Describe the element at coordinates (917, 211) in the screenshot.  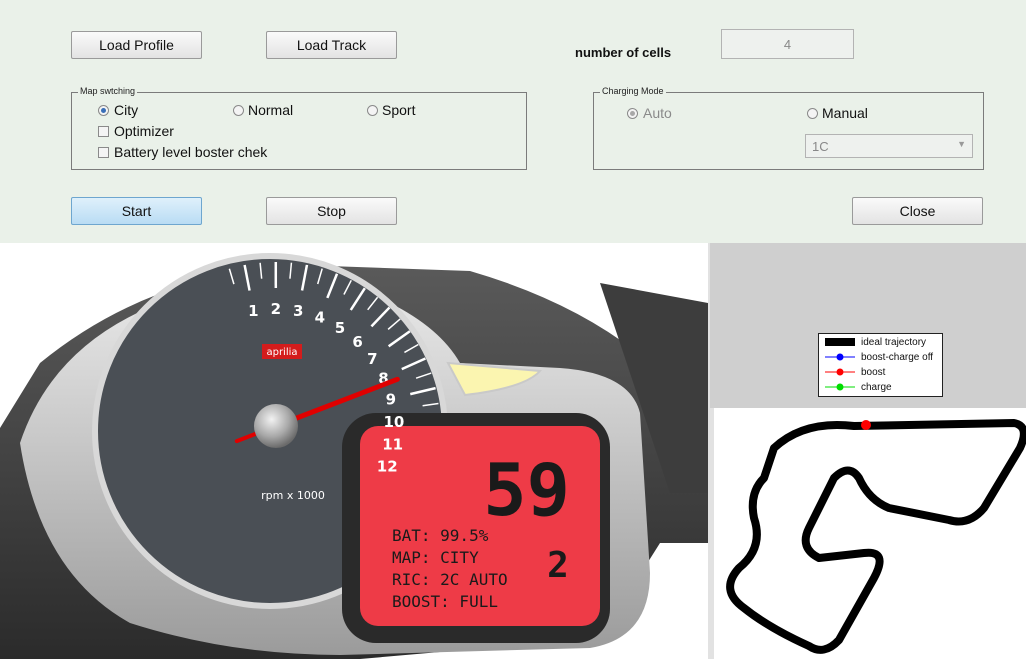
I see `close-button: Close` at that location.